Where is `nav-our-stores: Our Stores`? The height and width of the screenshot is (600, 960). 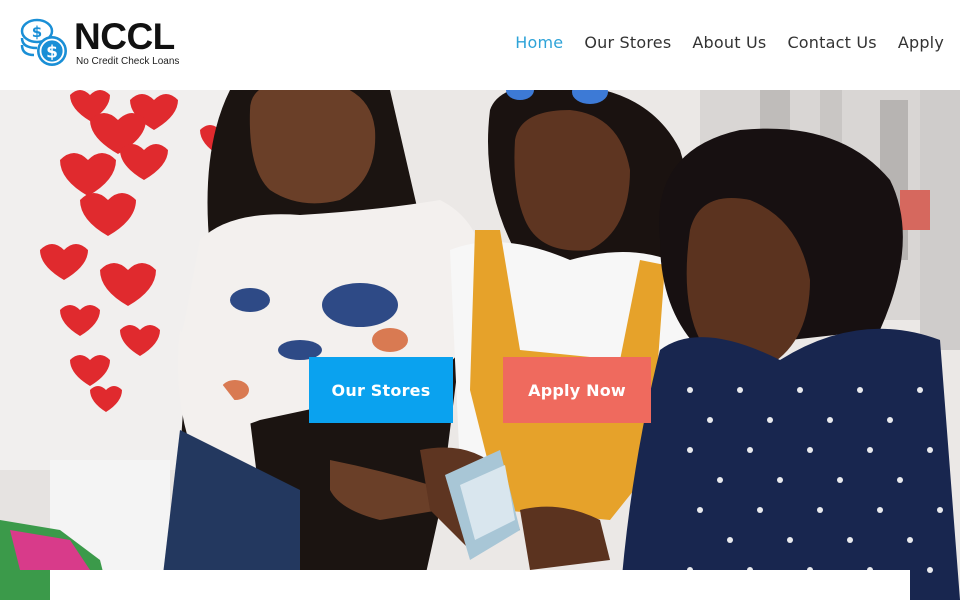 nav-our-stores: Our Stores is located at coordinates (627, 42).